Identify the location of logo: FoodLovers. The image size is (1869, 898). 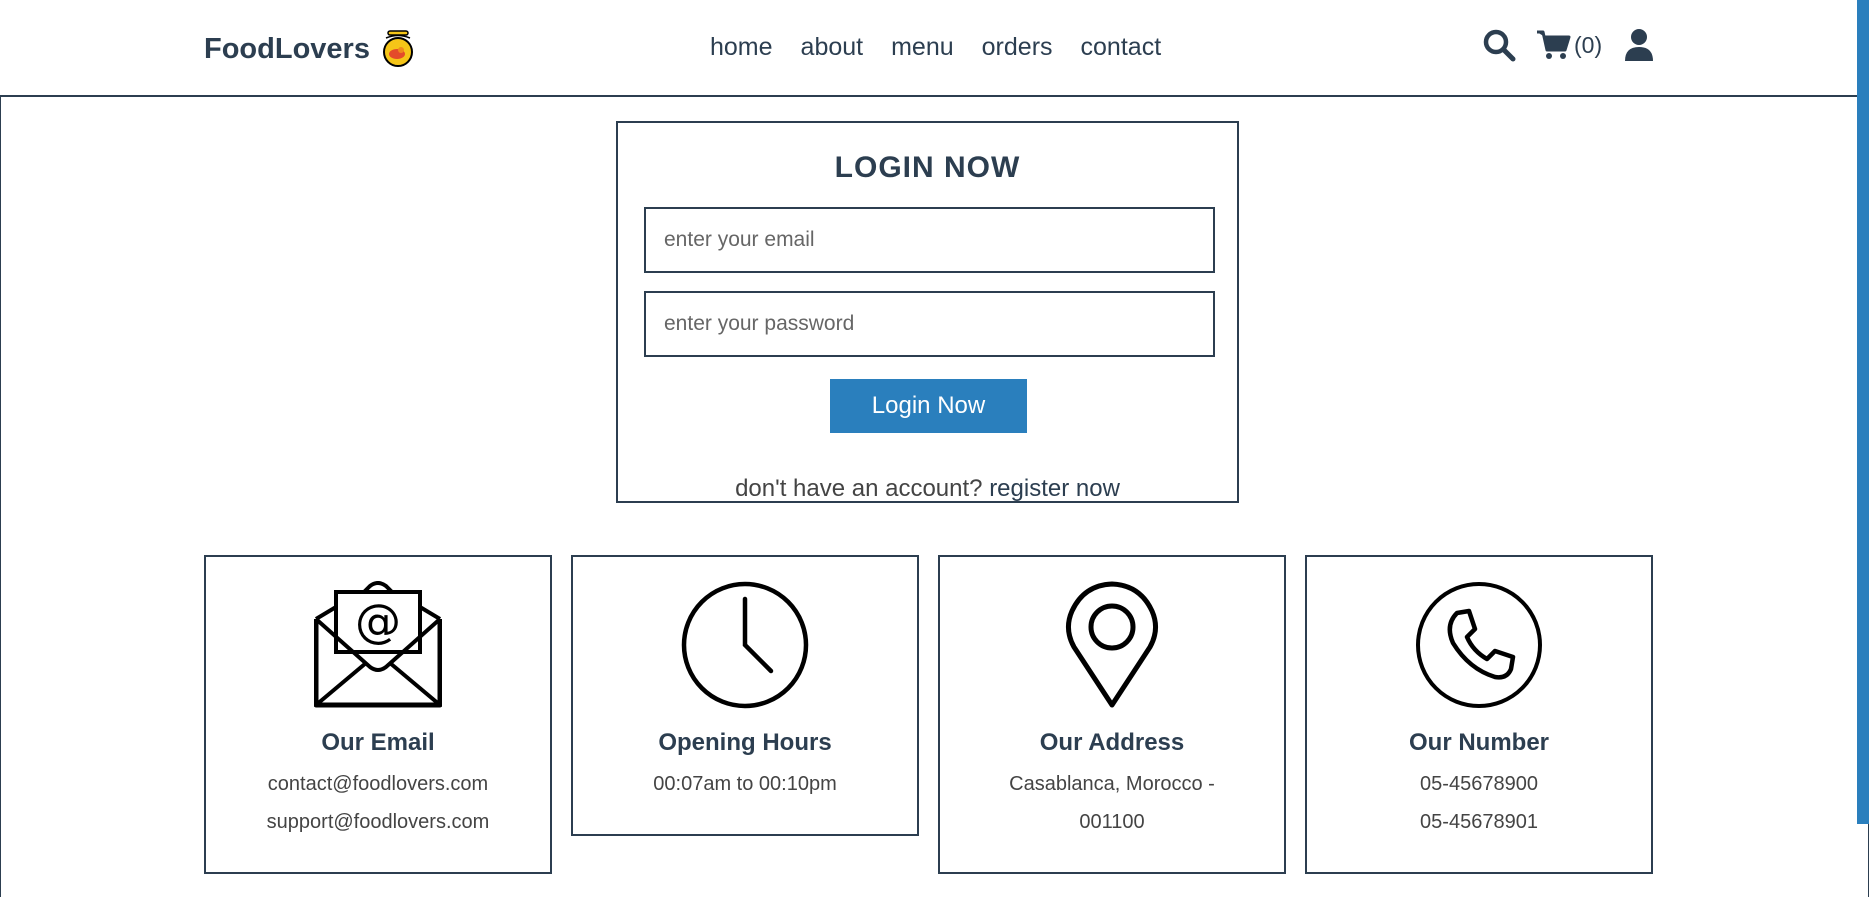
(310, 49).